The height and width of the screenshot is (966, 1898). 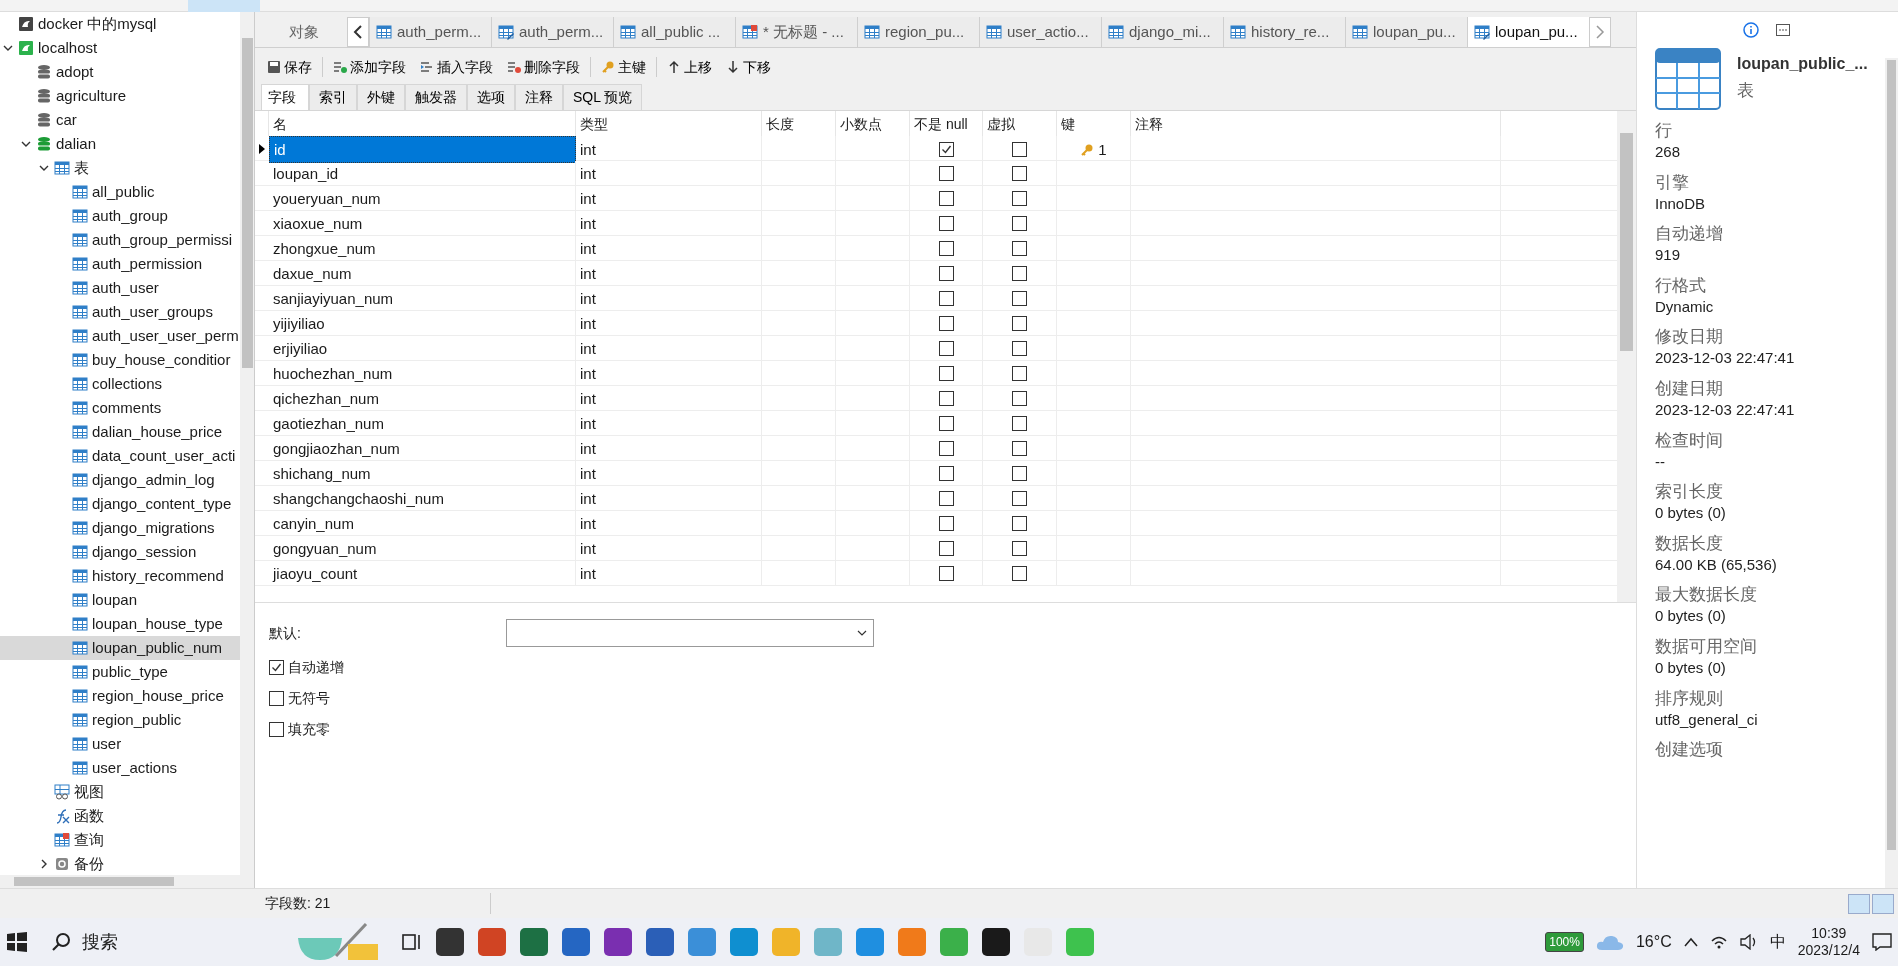 What do you see at coordinates (422, 398) in the screenshot?
I see `table-cell: qichezhan_num` at bounding box center [422, 398].